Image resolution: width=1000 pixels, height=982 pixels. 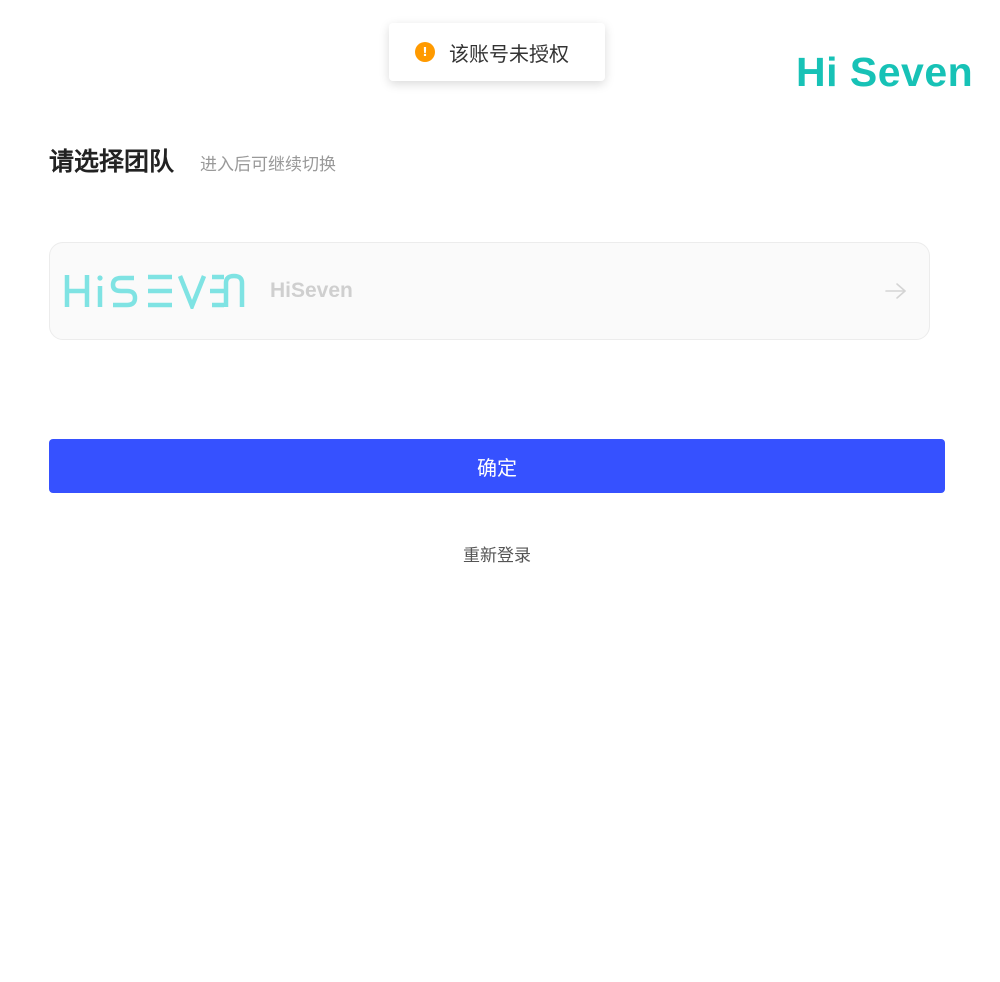 What do you see at coordinates (425, 52) in the screenshot?
I see `warning-circle-icon: !` at bounding box center [425, 52].